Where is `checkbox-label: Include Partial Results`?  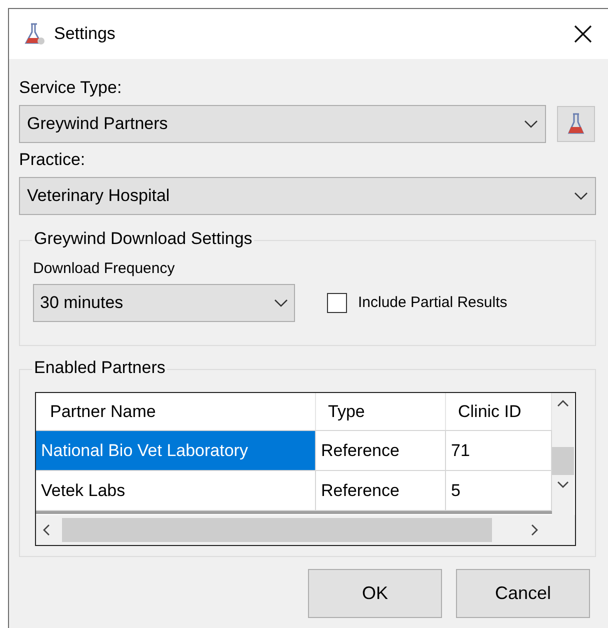
checkbox-label: Include Partial Results is located at coordinates (433, 302).